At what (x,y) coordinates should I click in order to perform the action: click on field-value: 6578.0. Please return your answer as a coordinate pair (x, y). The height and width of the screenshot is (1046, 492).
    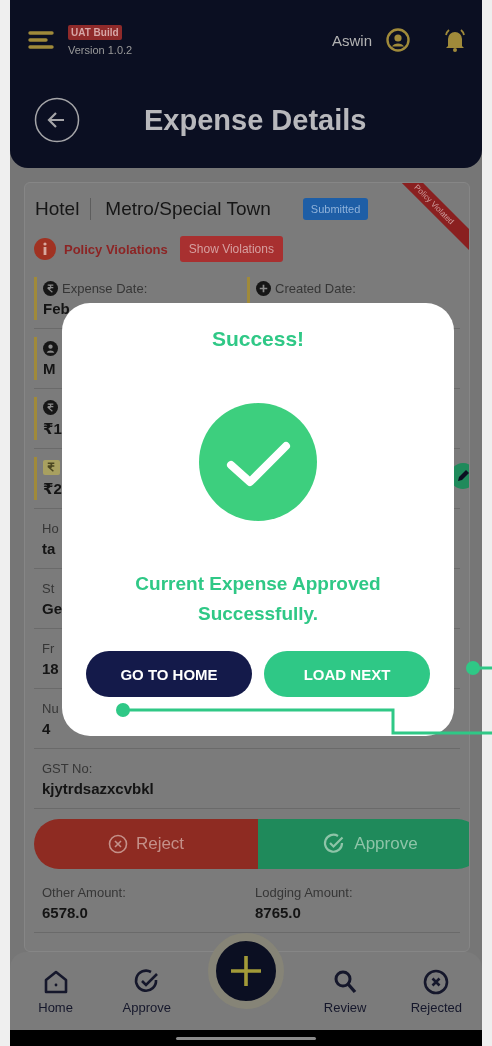
    Looking at the image, I should click on (65, 912).